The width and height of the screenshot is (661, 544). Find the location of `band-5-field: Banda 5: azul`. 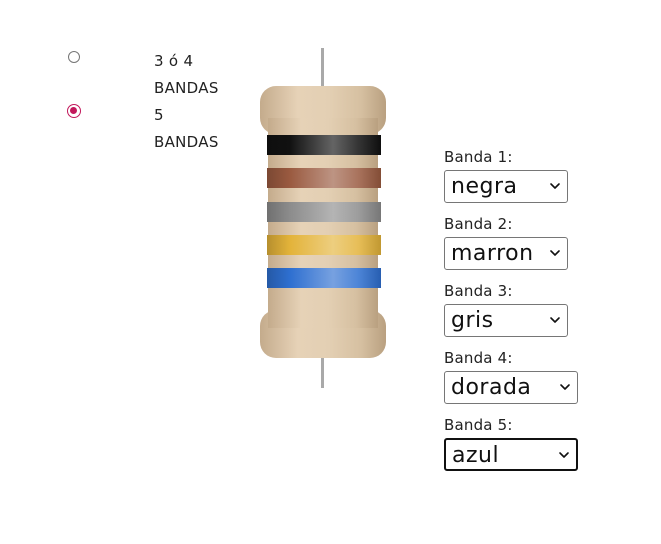

band-5-field: Banda 5: azul is located at coordinates (511, 443).